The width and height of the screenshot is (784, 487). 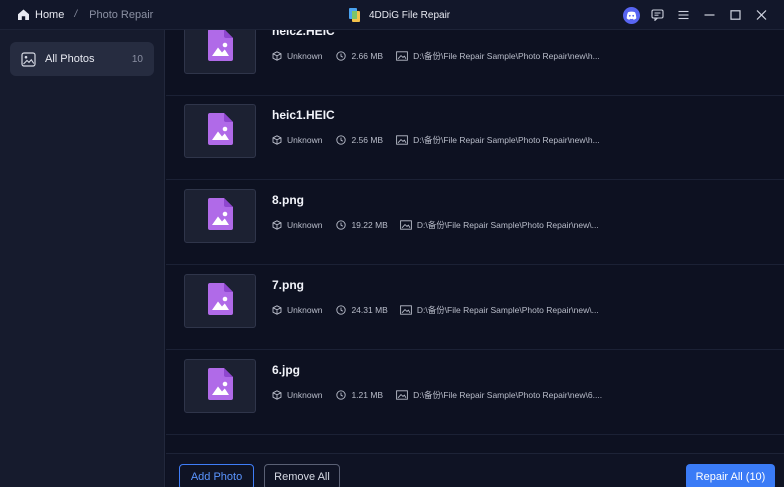 What do you see at coordinates (23, 14) in the screenshot?
I see `home-icon` at bounding box center [23, 14].